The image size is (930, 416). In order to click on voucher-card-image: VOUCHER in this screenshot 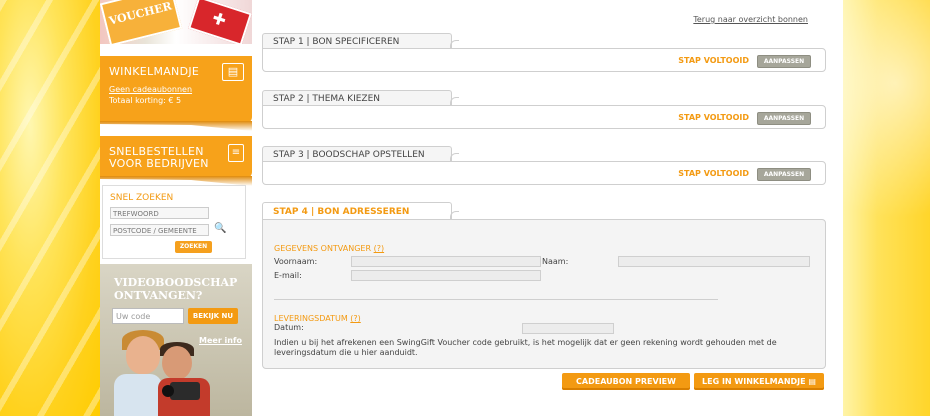, I will do `click(141, 22)`.